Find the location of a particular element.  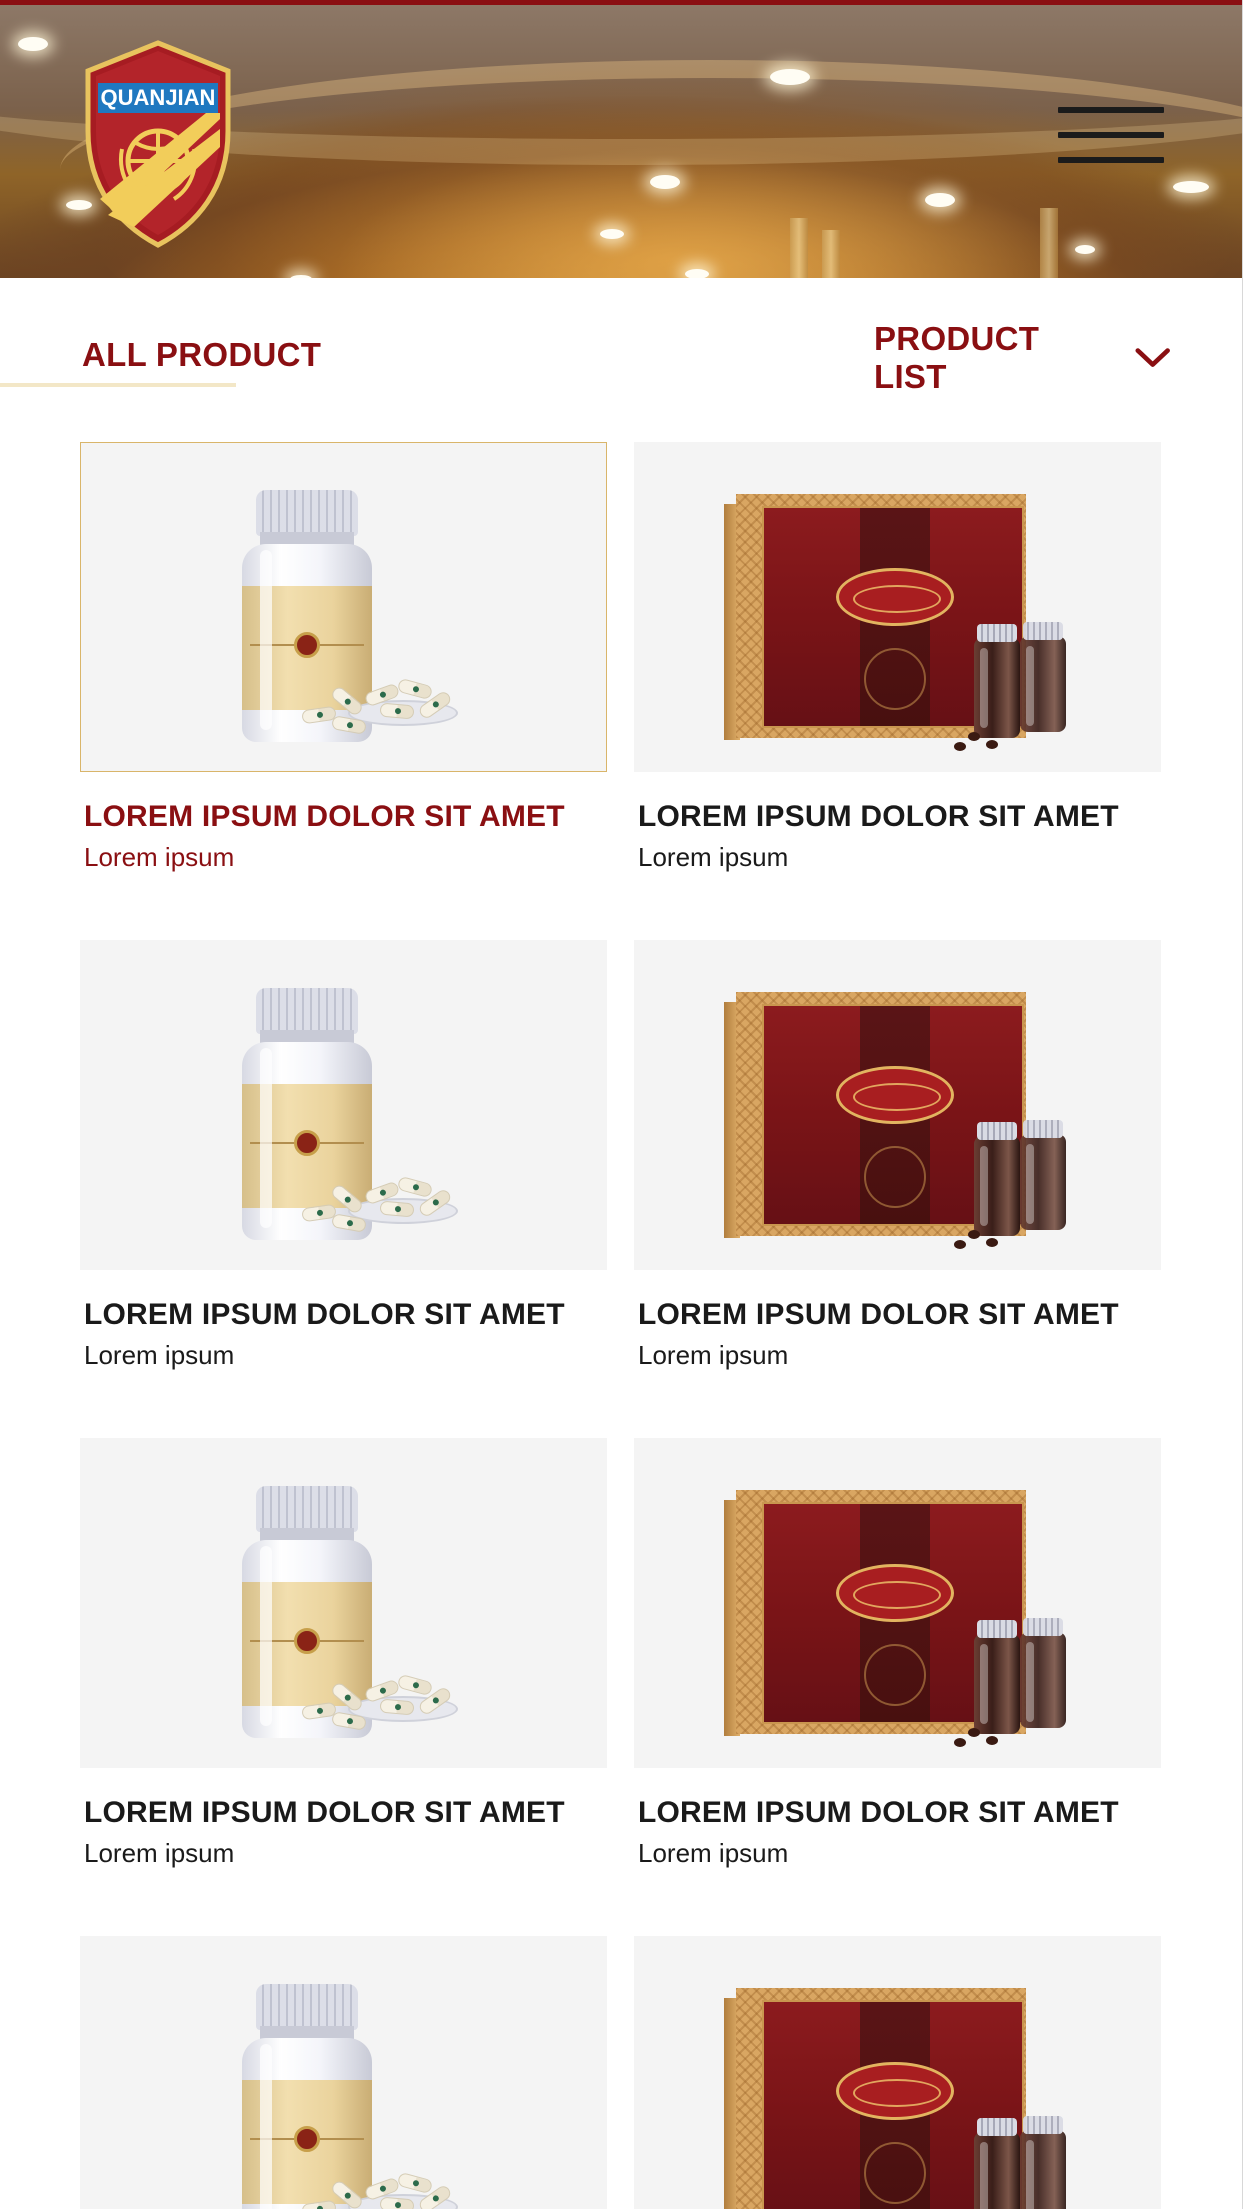

product-list-dropdown: PRODUCT LIST is located at coordinates (1022, 357).